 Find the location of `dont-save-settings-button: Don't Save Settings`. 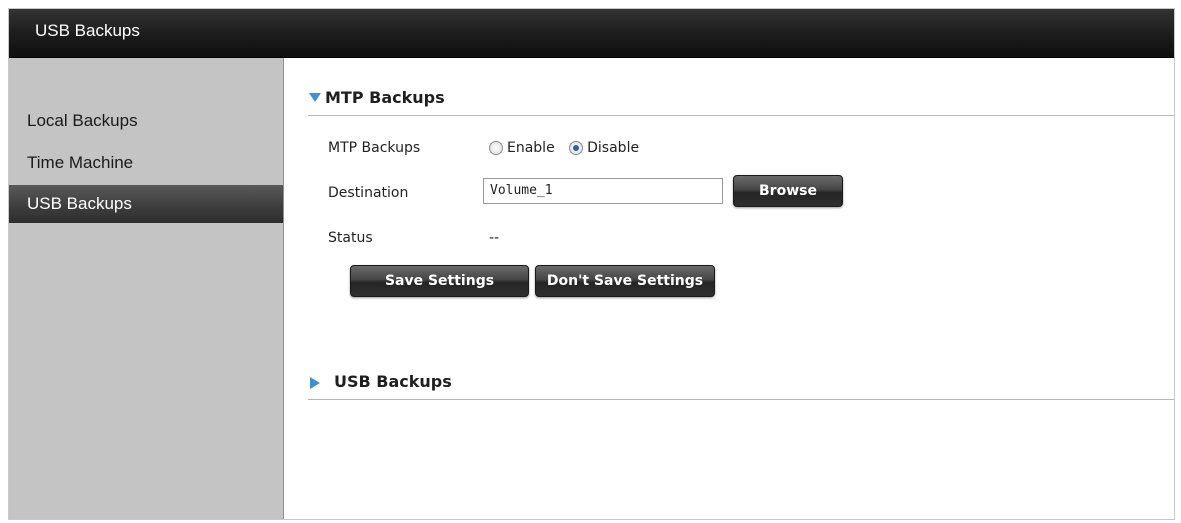

dont-save-settings-button: Don't Save Settings is located at coordinates (625, 281).